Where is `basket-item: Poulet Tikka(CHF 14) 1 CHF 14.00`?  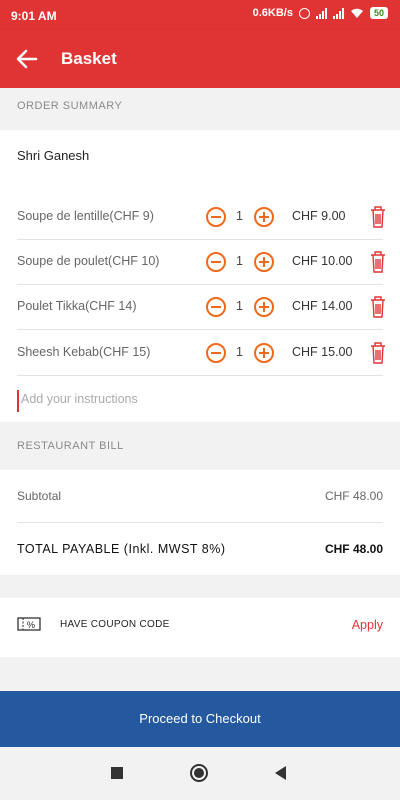 basket-item: Poulet Tikka(CHF 14) 1 CHF 14.00 is located at coordinates (200, 307).